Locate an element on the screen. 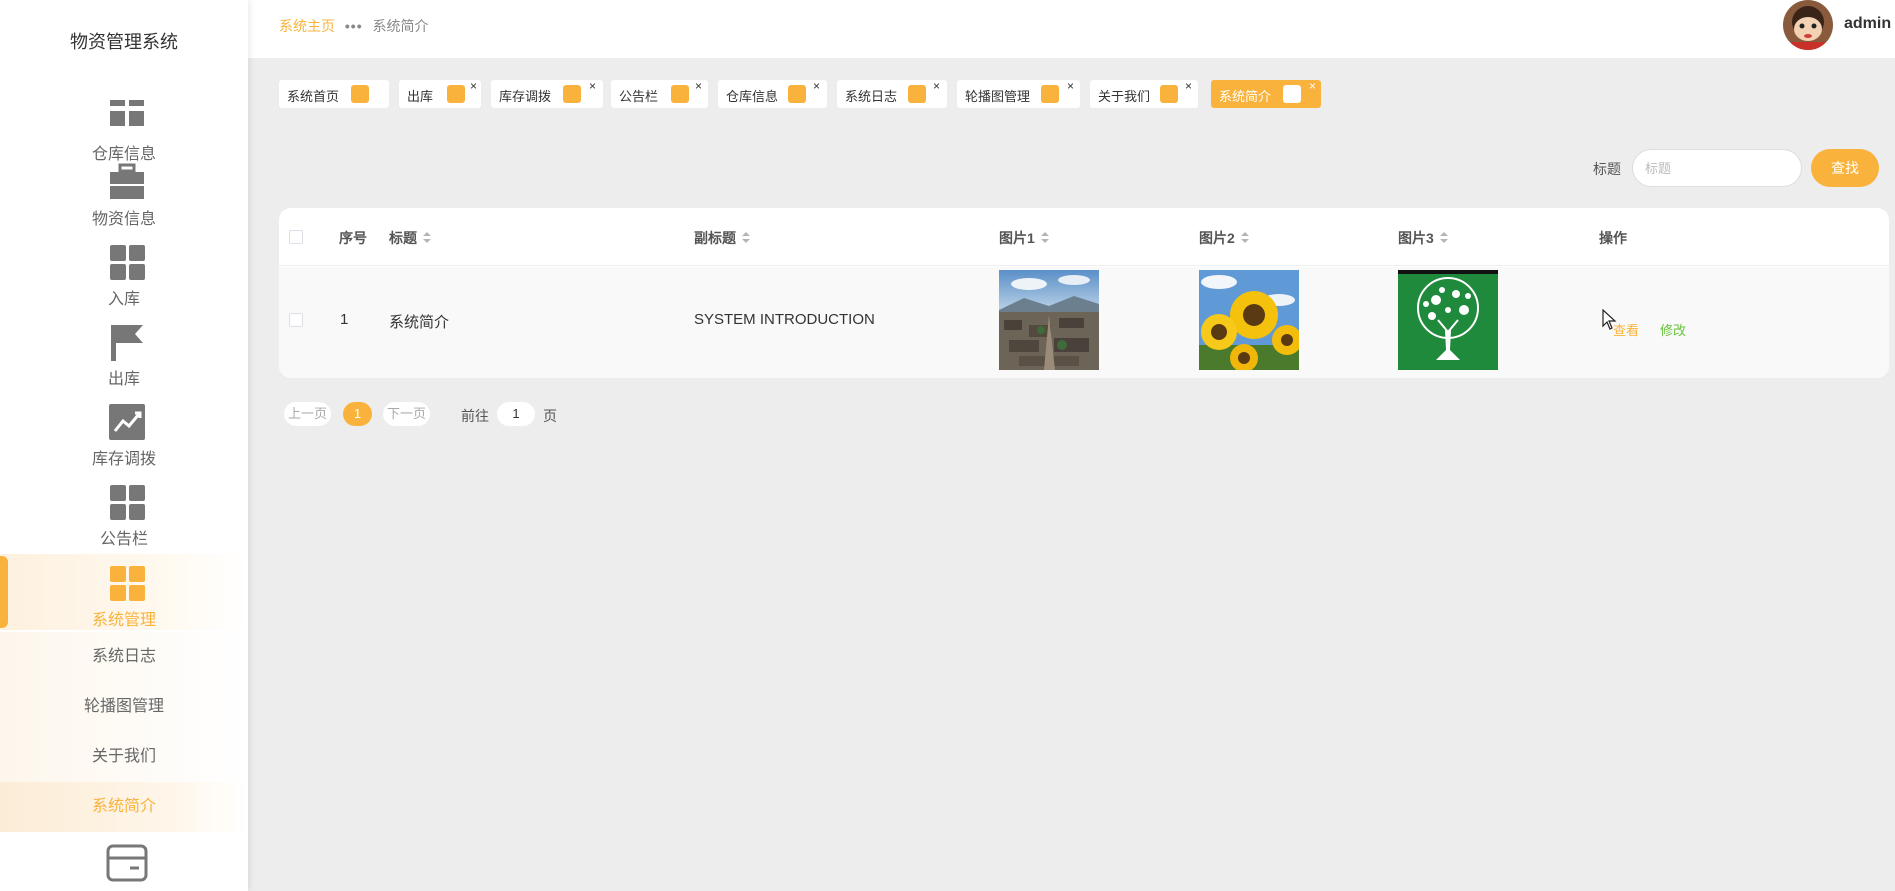 Image resolution: width=1895 pixels, height=891 pixels. select-all-checkbox is located at coordinates (296, 237).